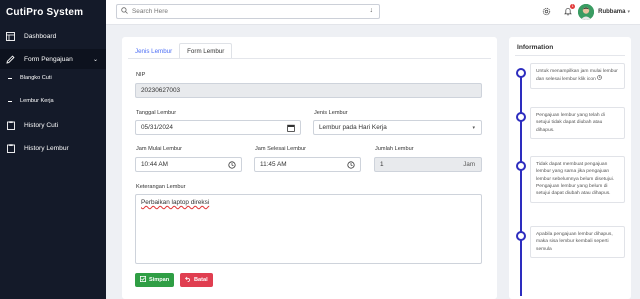  Describe the element at coordinates (273, 164) in the screenshot. I see `time-value: 11:45 AM` at that location.